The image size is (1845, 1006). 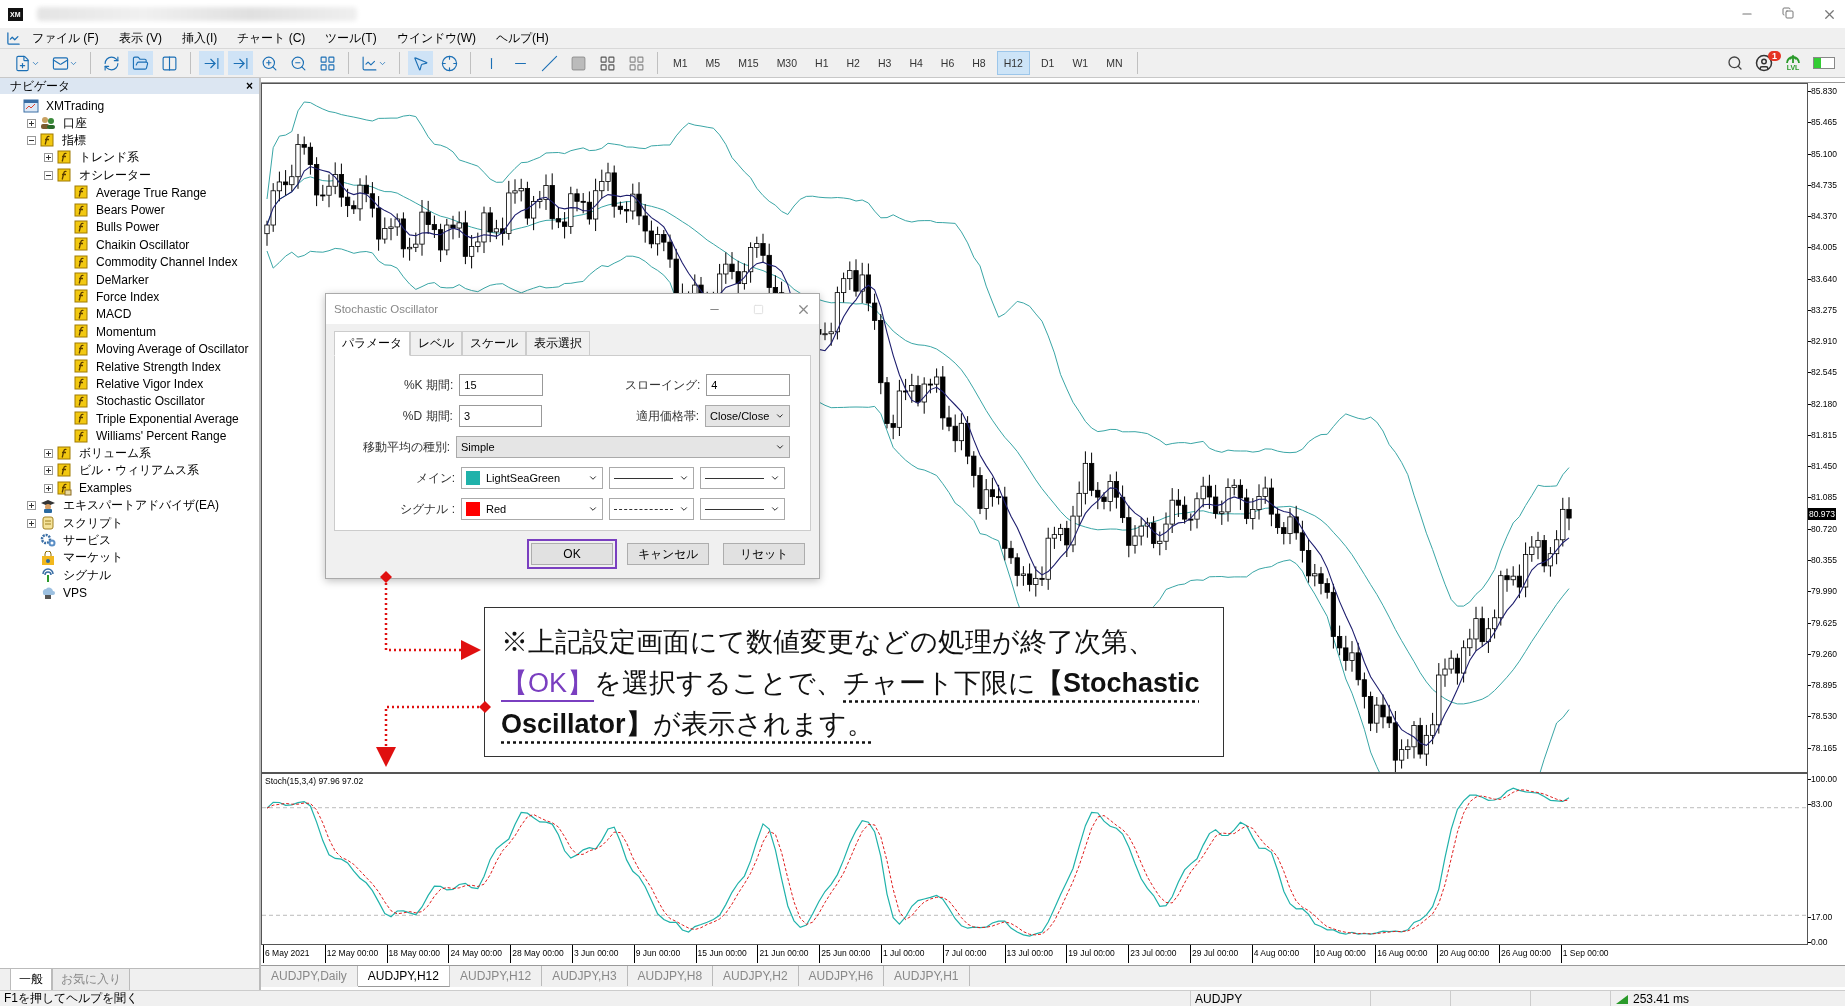 What do you see at coordinates (494, 343) in the screenshot?
I see `dialog-tab: スケール` at bounding box center [494, 343].